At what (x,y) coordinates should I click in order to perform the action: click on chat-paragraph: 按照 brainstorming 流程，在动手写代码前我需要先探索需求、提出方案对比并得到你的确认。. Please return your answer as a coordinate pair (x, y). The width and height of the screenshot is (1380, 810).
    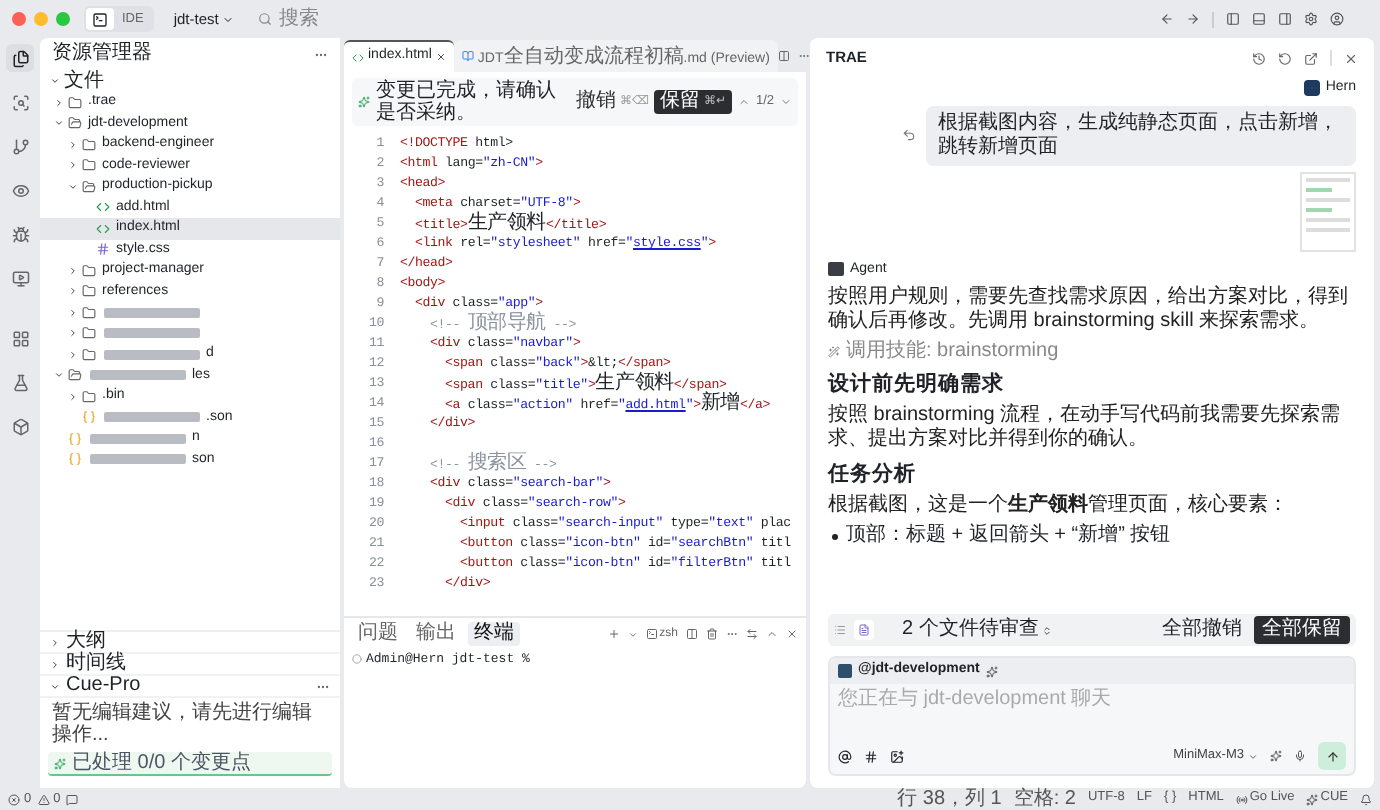
    Looking at the image, I should click on (1085, 428).